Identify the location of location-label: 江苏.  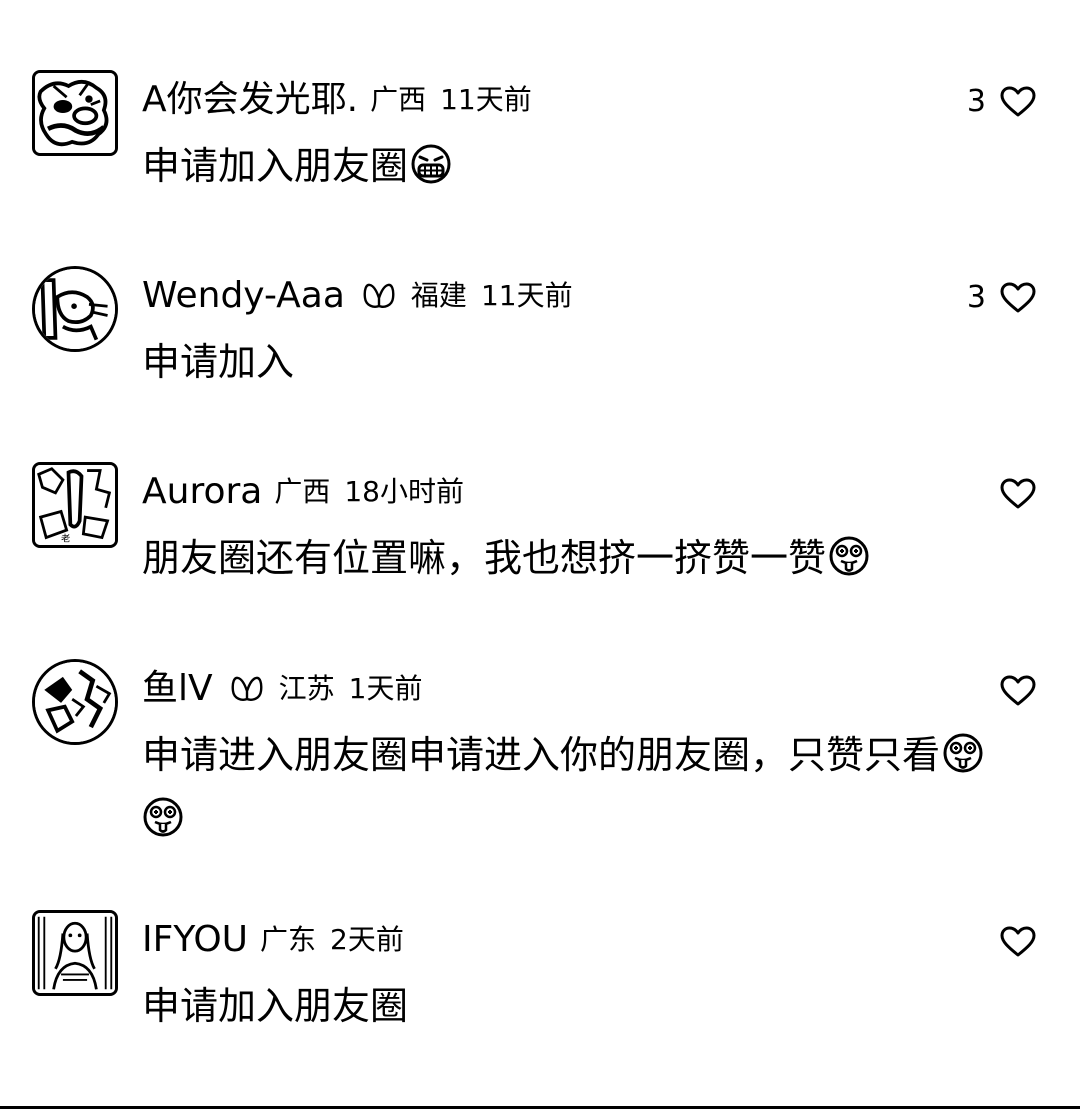
(306, 688).